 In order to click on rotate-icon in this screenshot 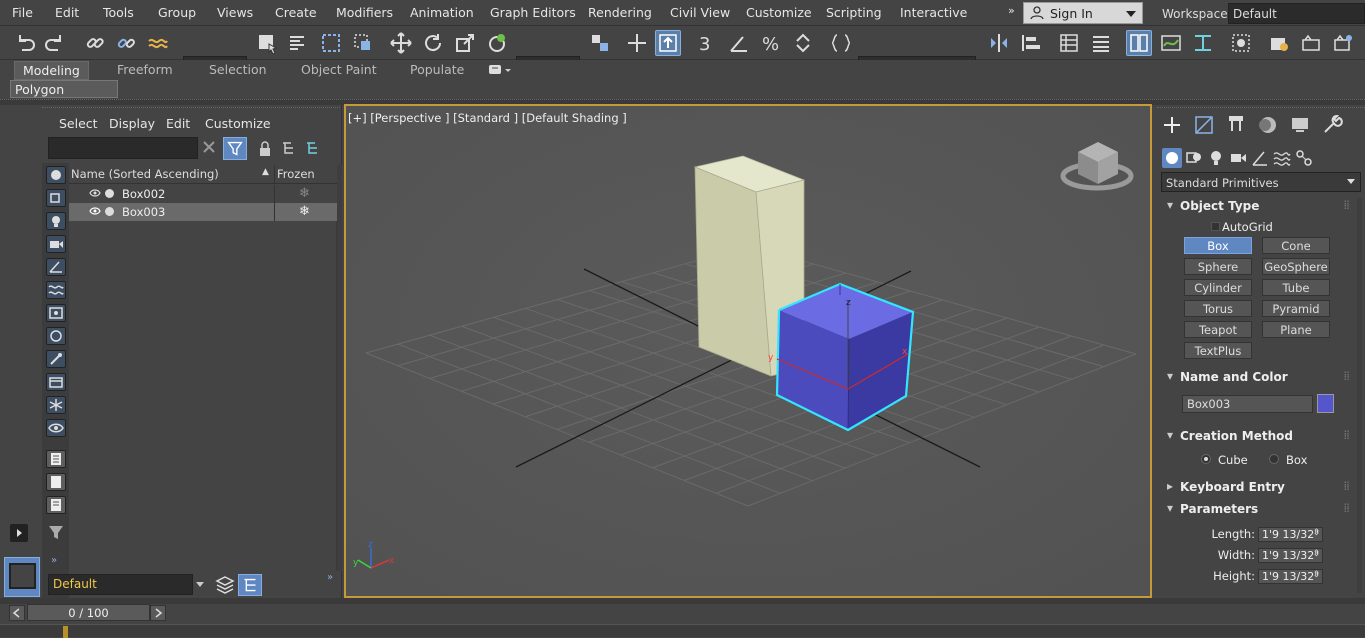, I will do `click(433, 43)`.